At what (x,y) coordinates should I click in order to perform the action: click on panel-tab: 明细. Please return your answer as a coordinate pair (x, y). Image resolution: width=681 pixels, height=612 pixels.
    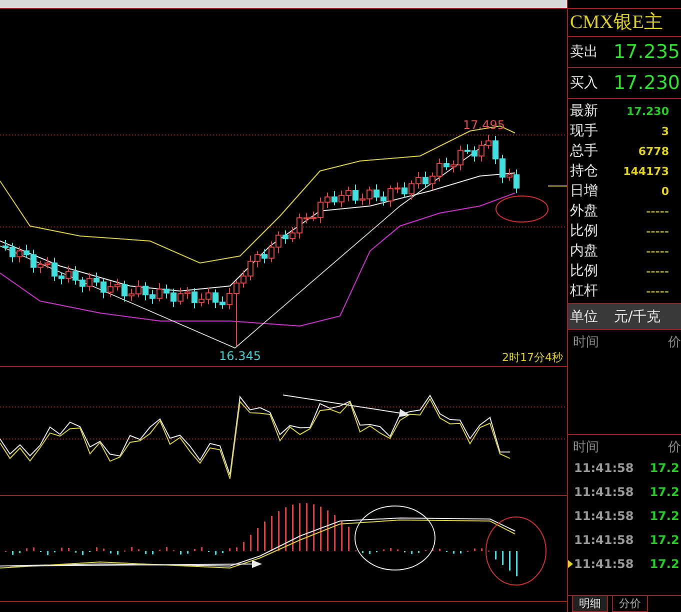
    Looking at the image, I should click on (590, 604).